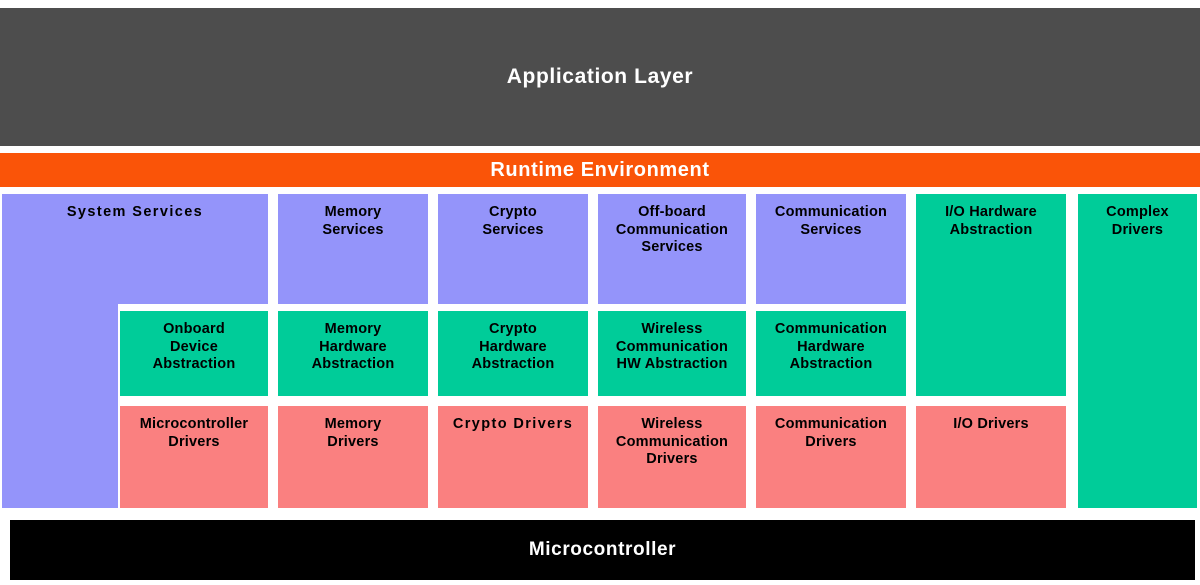 The height and width of the screenshot is (585, 1200). Describe the element at coordinates (672, 347) in the screenshot. I see `wireless-communication-hw-abstraction-label: Wireless Communication HW Abstraction` at that location.